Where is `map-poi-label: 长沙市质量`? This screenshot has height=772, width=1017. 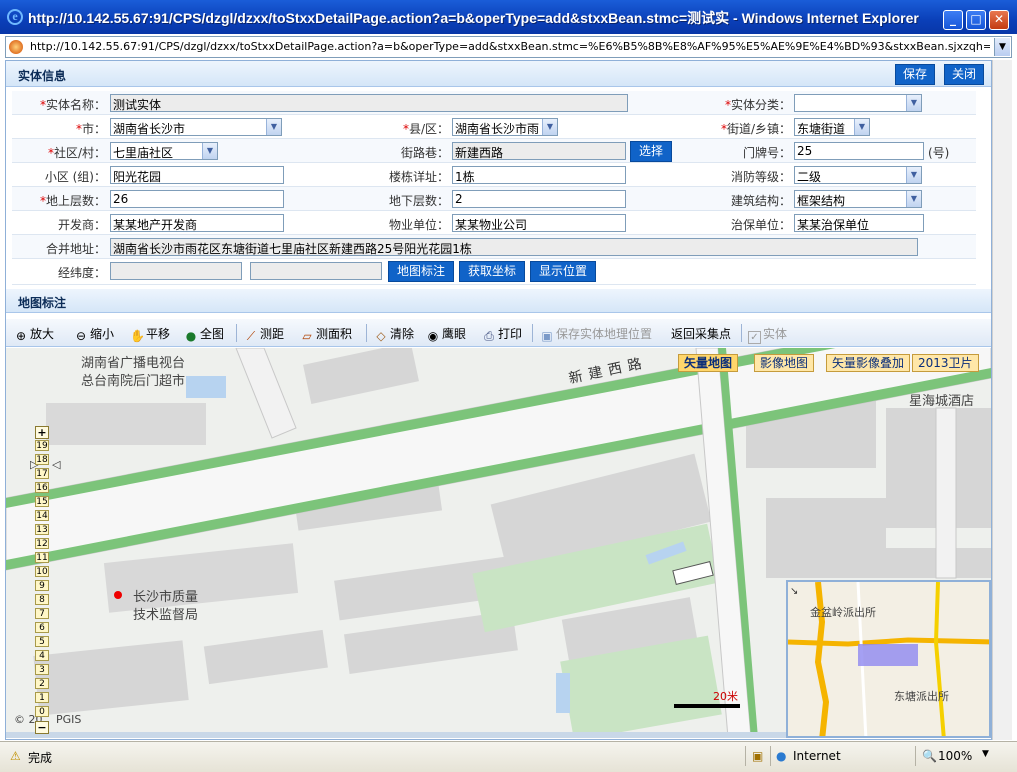
map-poi-label: 长沙市质量 is located at coordinates (166, 597).